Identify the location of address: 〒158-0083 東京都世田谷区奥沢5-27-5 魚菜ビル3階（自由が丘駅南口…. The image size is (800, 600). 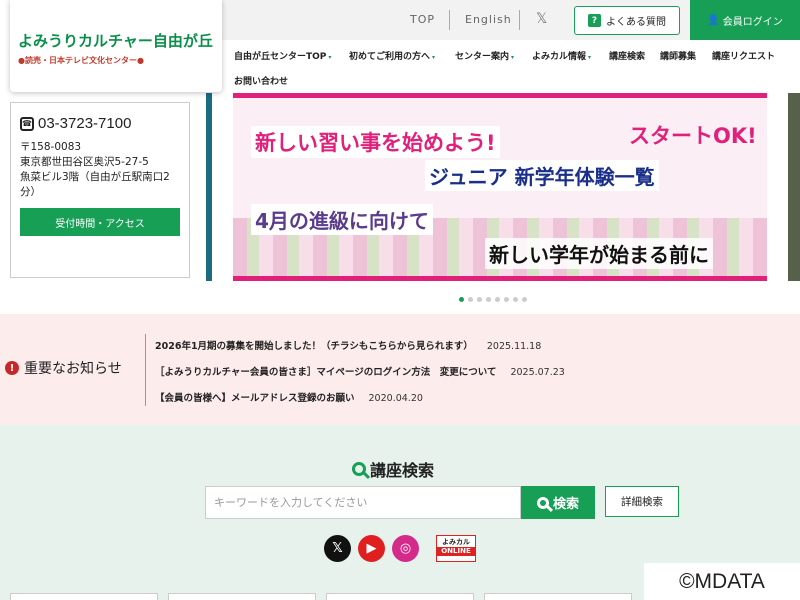
(95, 169).